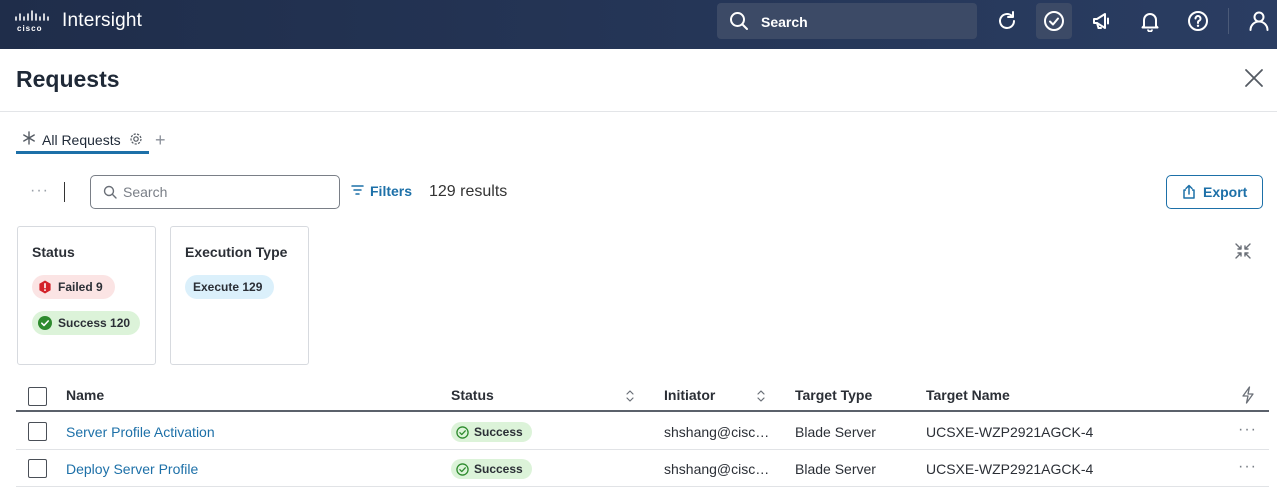 The height and width of the screenshot is (492, 1277). What do you see at coordinates (37, 396) in the screenshot?
I see `select-all-checkbox` at bounding box center [37, 396].